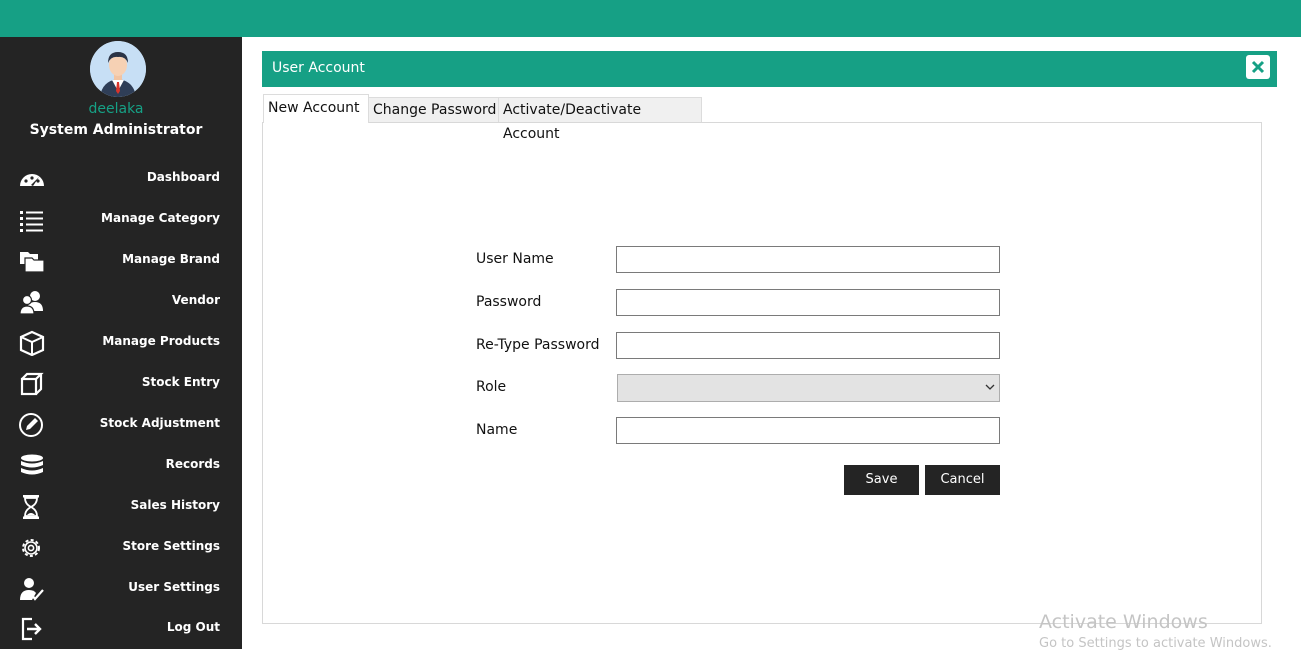 The image size is (1301, 651). I want to click on password-field, so click(808, 302).